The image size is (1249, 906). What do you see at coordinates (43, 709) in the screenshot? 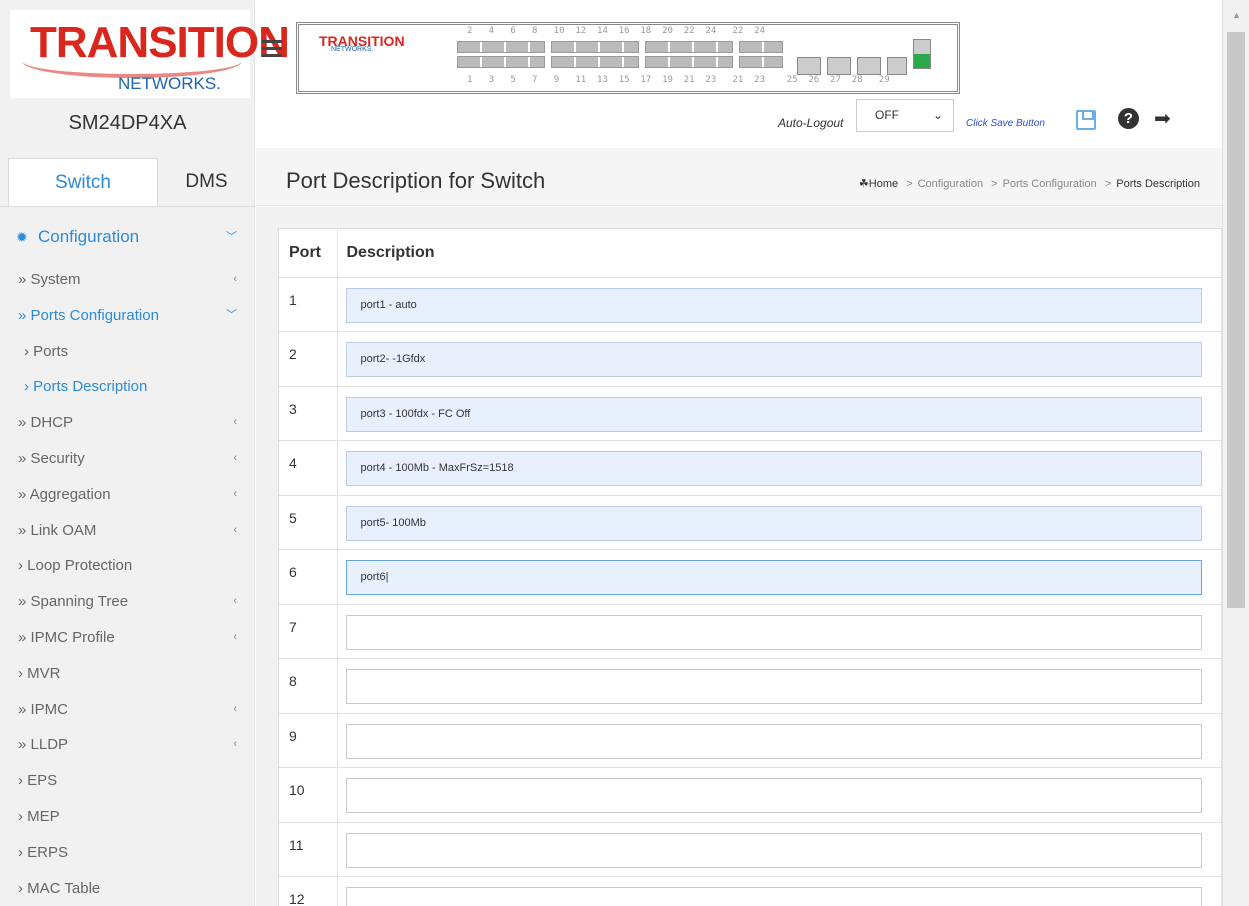
I see `nav-item-label: » IPMC` at bounding box center [43, 709].